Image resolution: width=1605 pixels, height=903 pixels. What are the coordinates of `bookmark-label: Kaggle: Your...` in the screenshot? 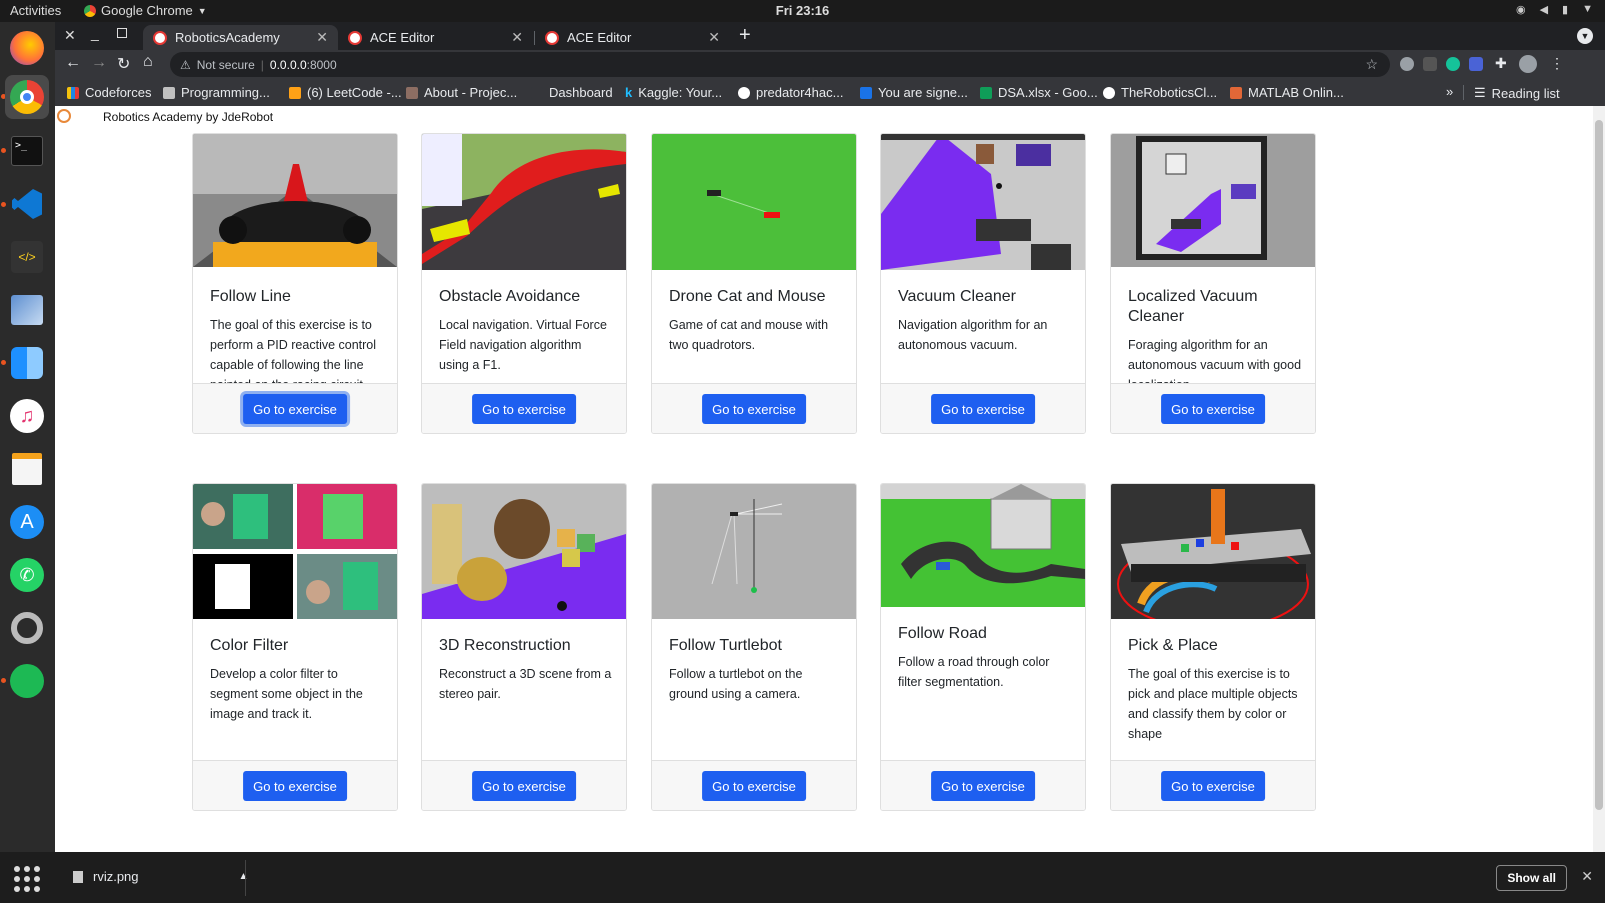 It's located at (680, 92).